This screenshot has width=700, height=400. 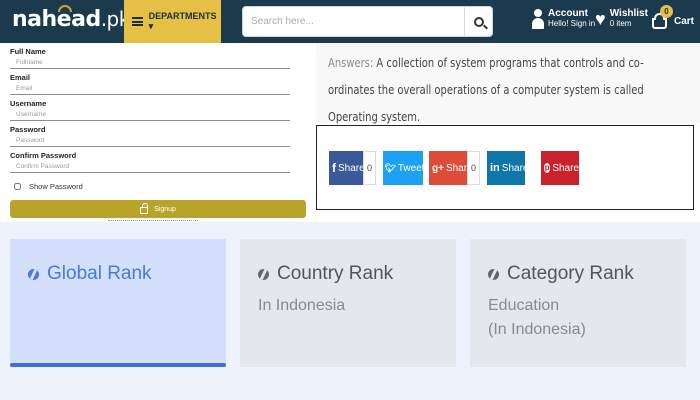 I want to click on search-icon, so click(x=478, y=21).